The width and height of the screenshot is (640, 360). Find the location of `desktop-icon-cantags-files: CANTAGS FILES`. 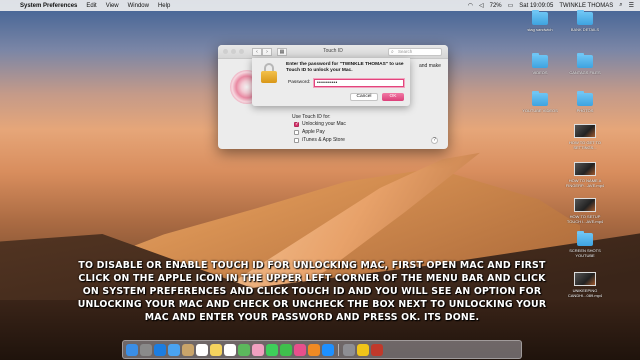

desktop-icon-cantags-files: CANTAGS FILES is located at coordinates (585, 64).